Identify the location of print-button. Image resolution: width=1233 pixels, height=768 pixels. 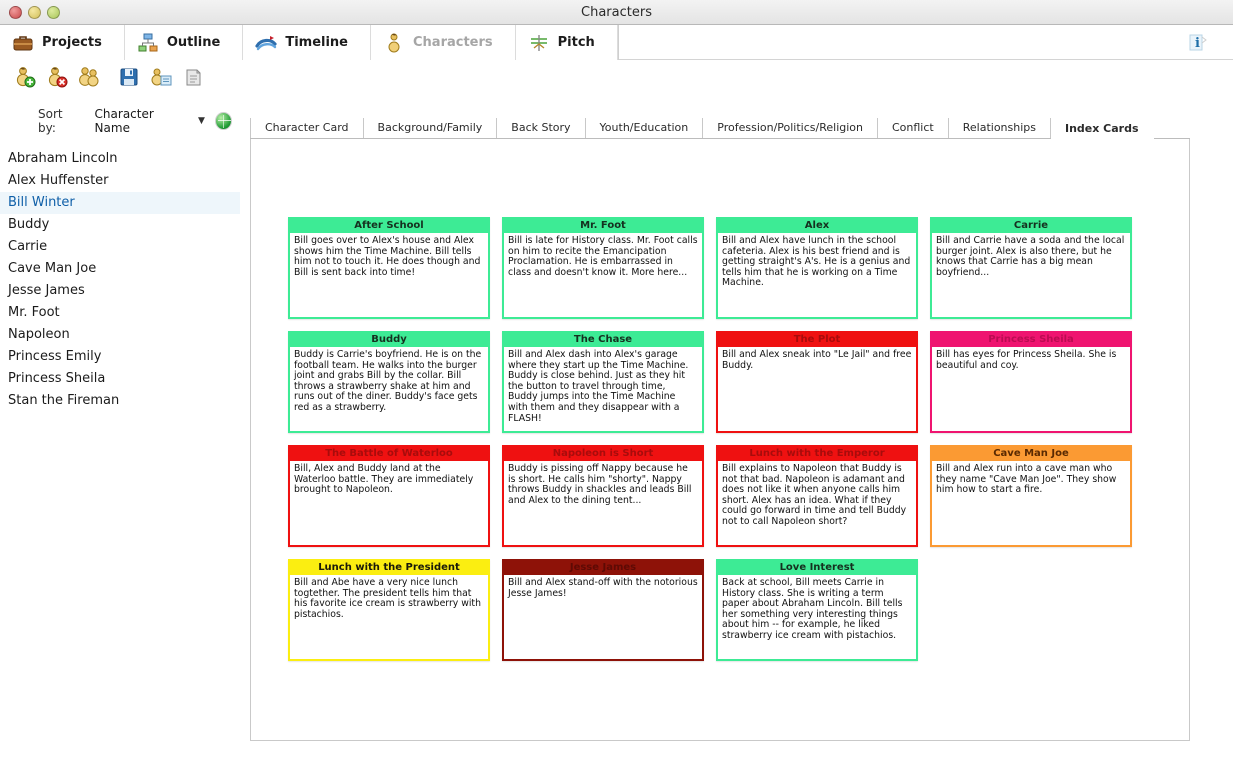
(193, 77).